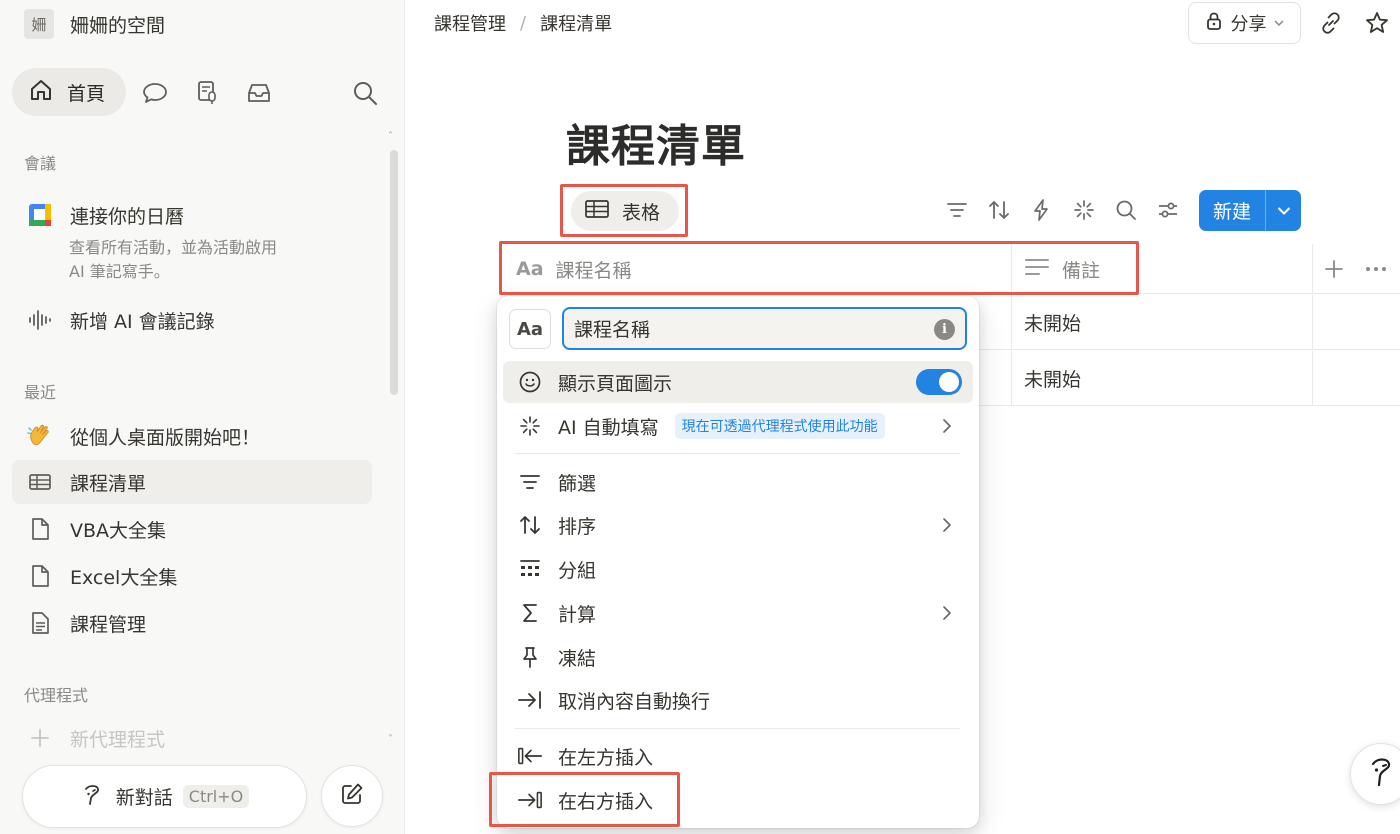 Image resolution: width=1400 pixels, height=834 pixels. I want to click on insert-left-item: 在左方插入, so click(738, 756).